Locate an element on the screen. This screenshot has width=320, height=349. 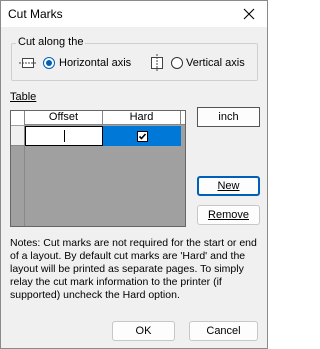
cancel-button: Cancel is located at coordinates (223, 331).